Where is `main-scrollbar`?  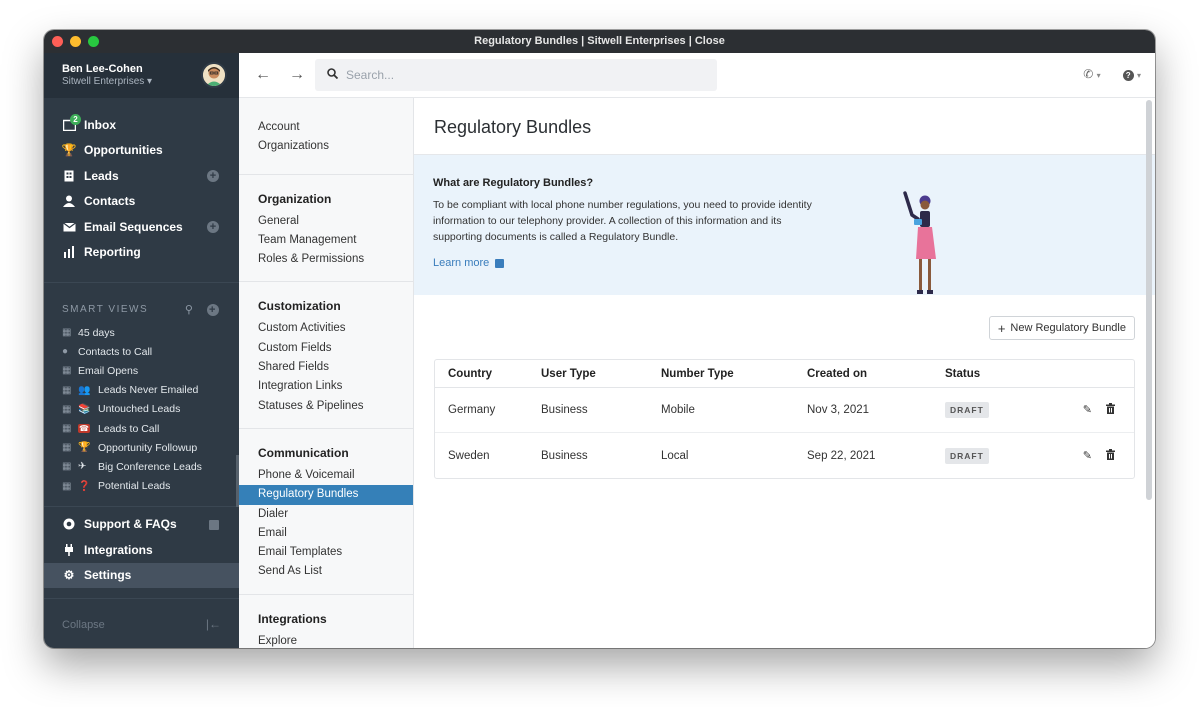
main-scrollbar is located at coordinates (1149, 300).